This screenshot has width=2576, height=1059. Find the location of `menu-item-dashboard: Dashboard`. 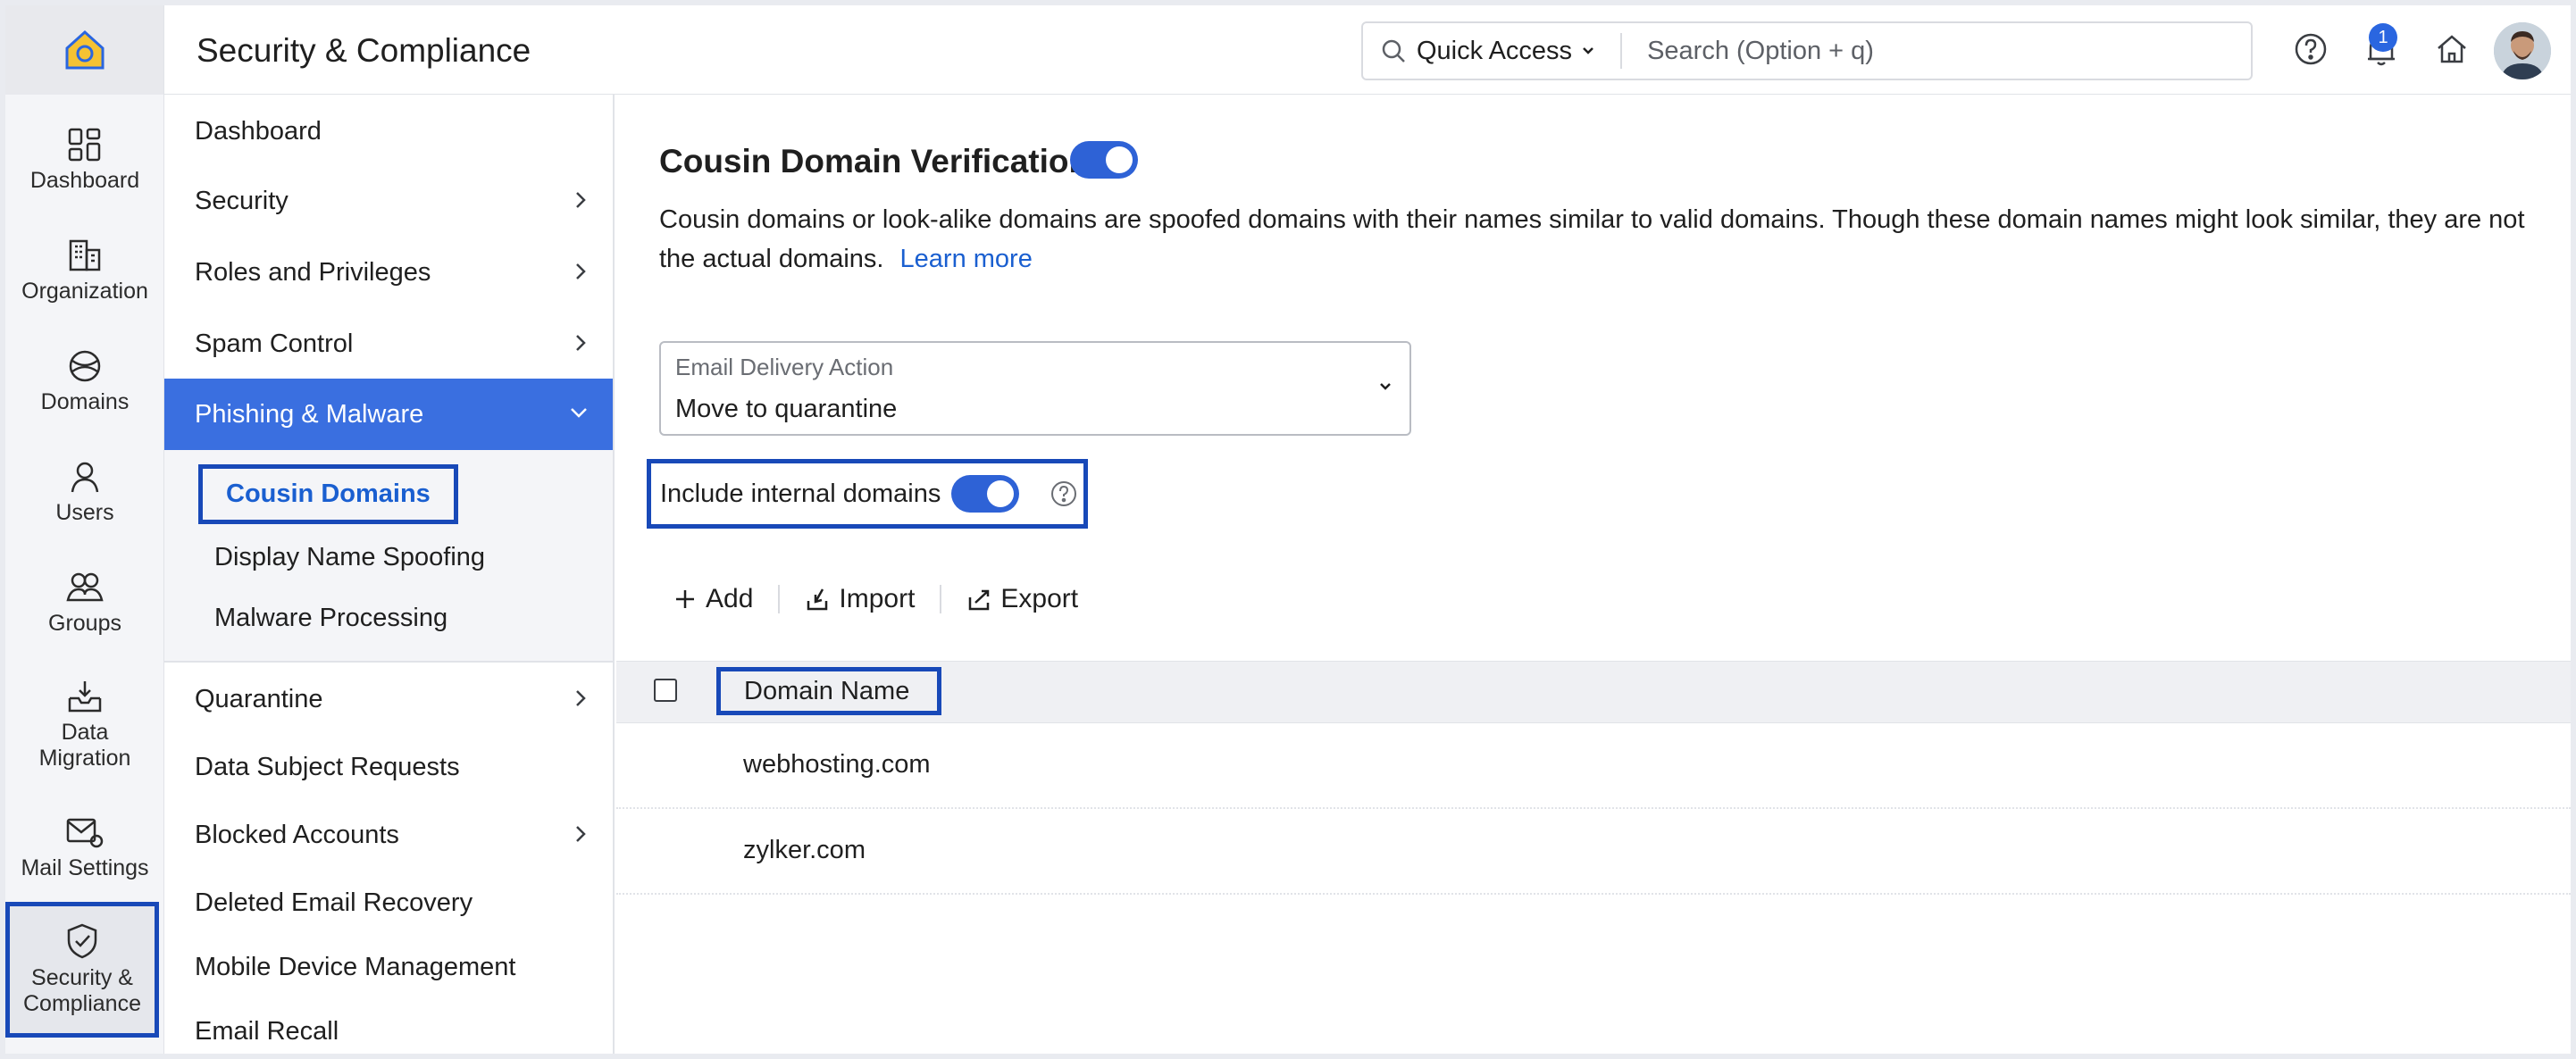

menu-item-dashboard: Dashboard is located at coordinates (389, 131).